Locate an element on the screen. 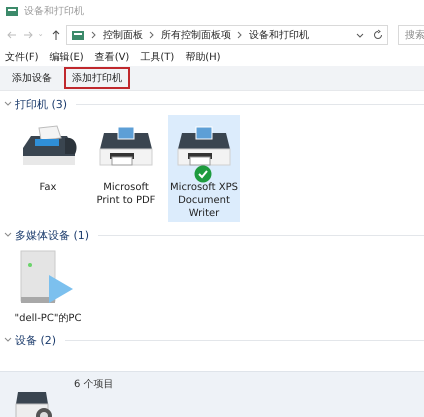  menu-item: 查看(V) is located at coordinates (112, 57).